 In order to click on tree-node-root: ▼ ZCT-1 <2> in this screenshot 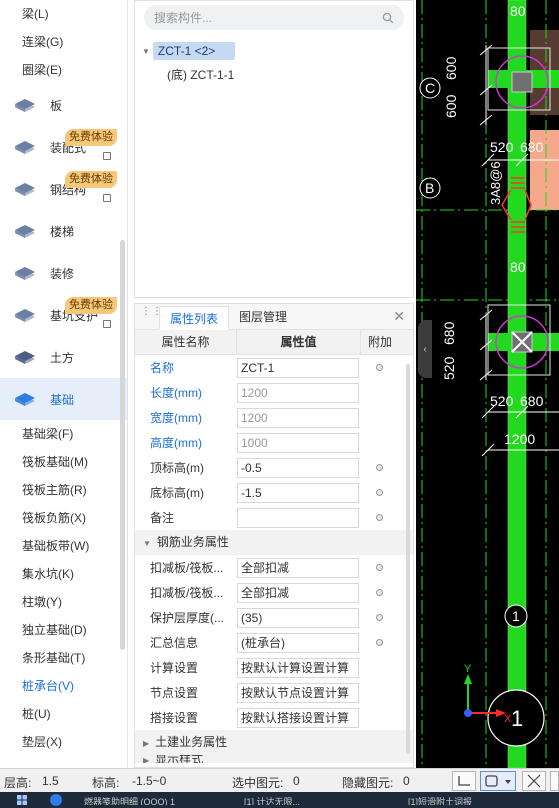, I will do `click(189, 51)`.